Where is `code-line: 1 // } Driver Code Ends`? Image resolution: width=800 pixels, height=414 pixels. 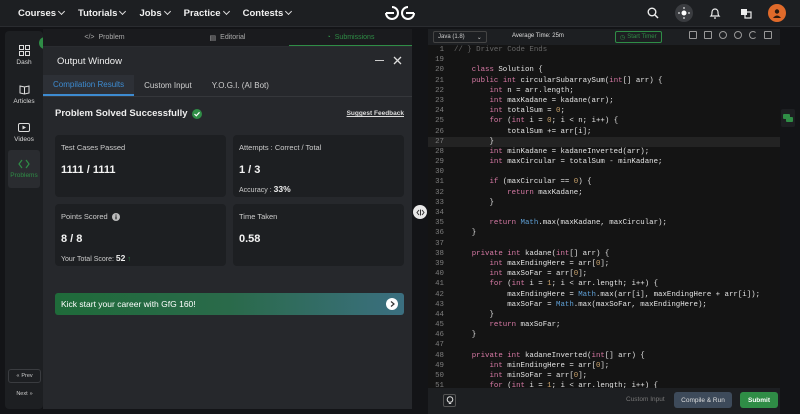
code-line: 1 // } Driver Code Ends is located at coordinates (604, 50).